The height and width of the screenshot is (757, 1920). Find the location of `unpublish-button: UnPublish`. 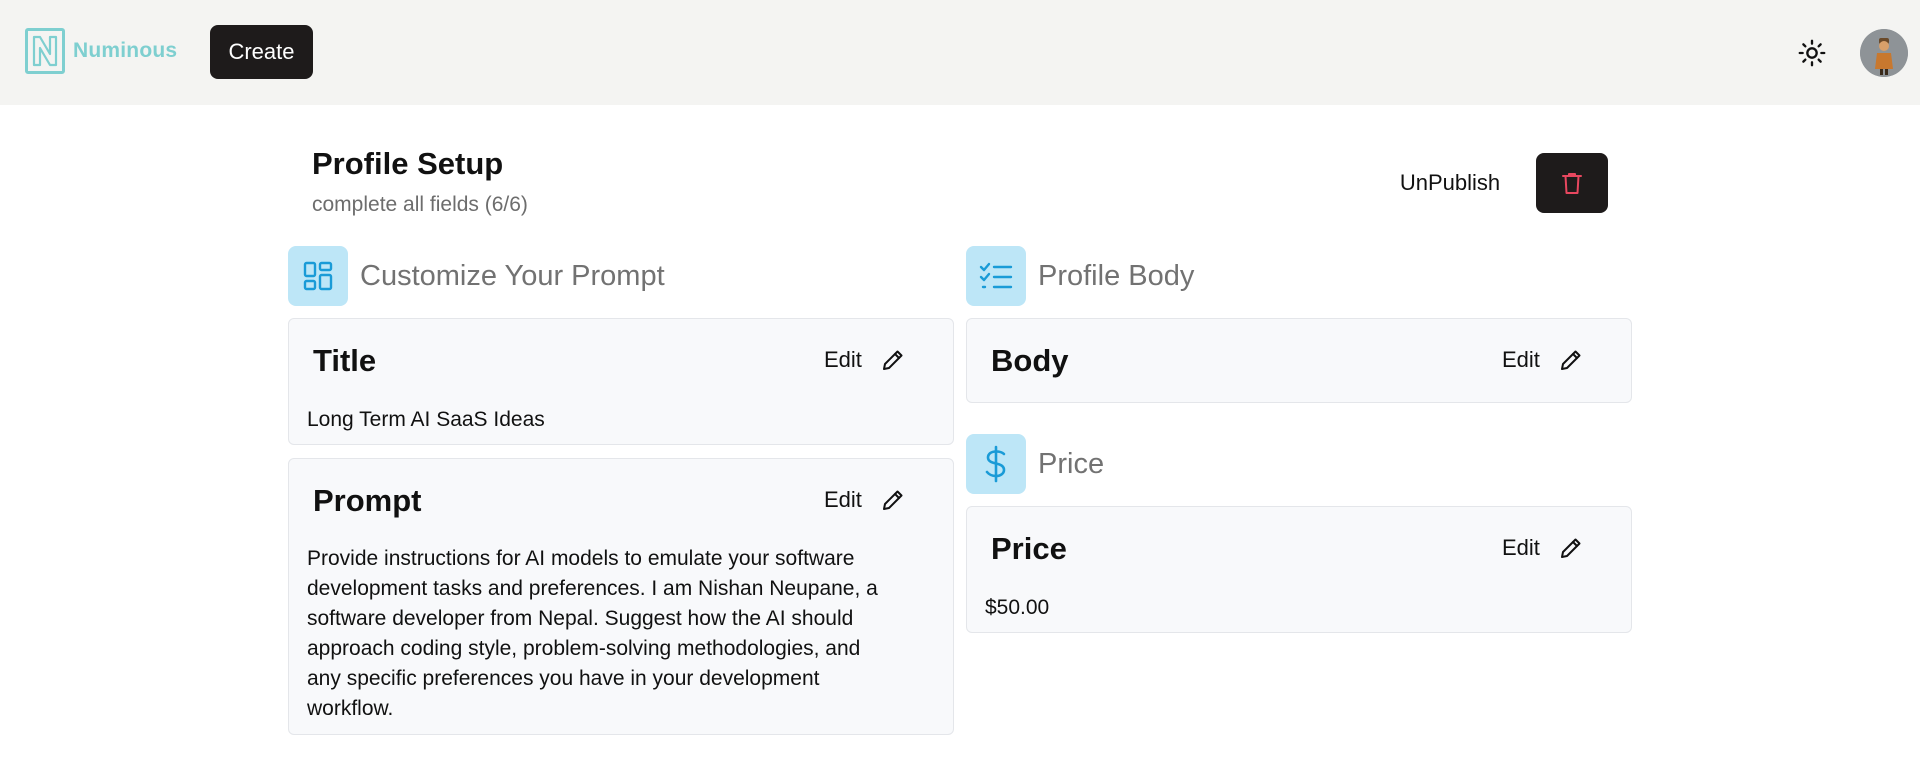

unpublish-button: UnPublish is located at coordinates (1450, 183).